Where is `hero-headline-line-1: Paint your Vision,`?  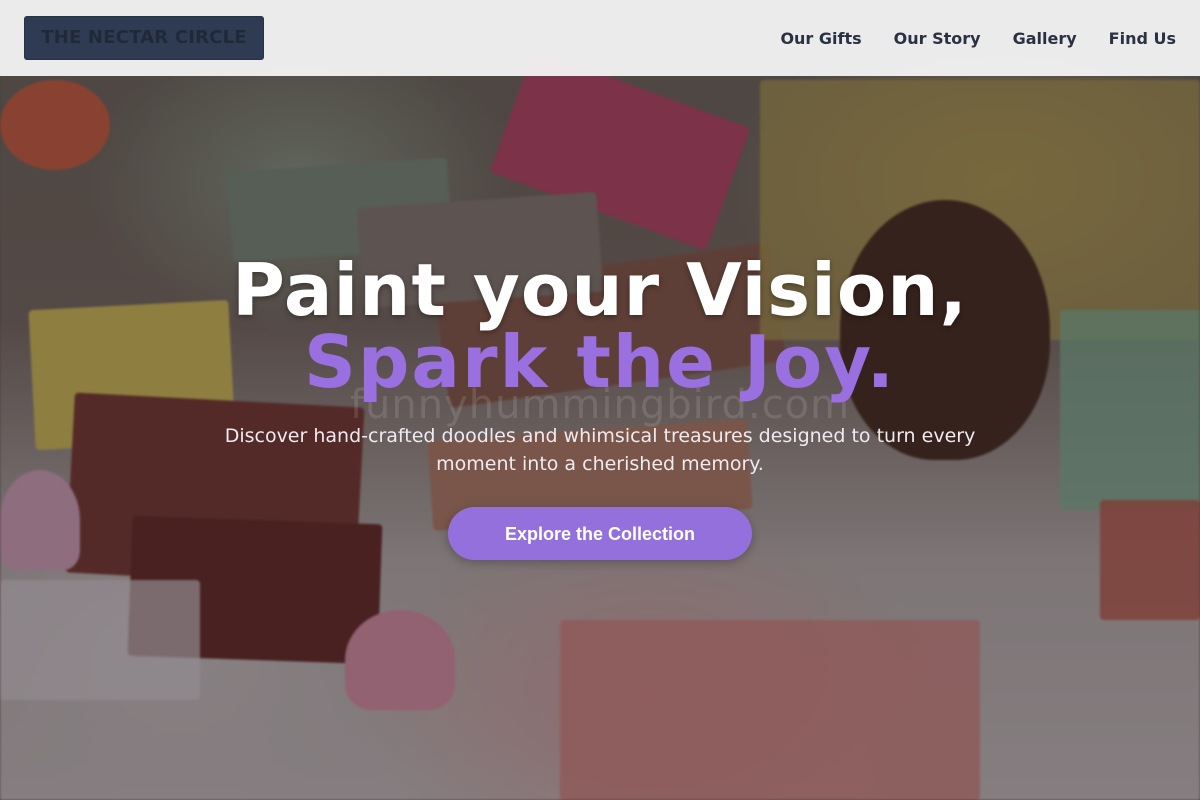 hero-headline-line-1: Paint your Vision, is located at coordinates (600, 290).